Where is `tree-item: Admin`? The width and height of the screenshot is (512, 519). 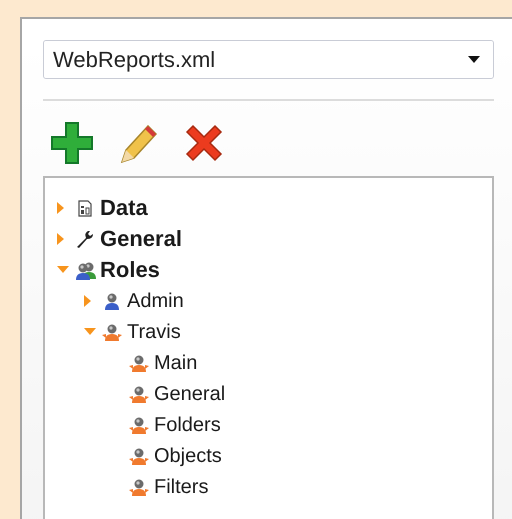
tree-item: Admin is located at coordinates (155, 301).